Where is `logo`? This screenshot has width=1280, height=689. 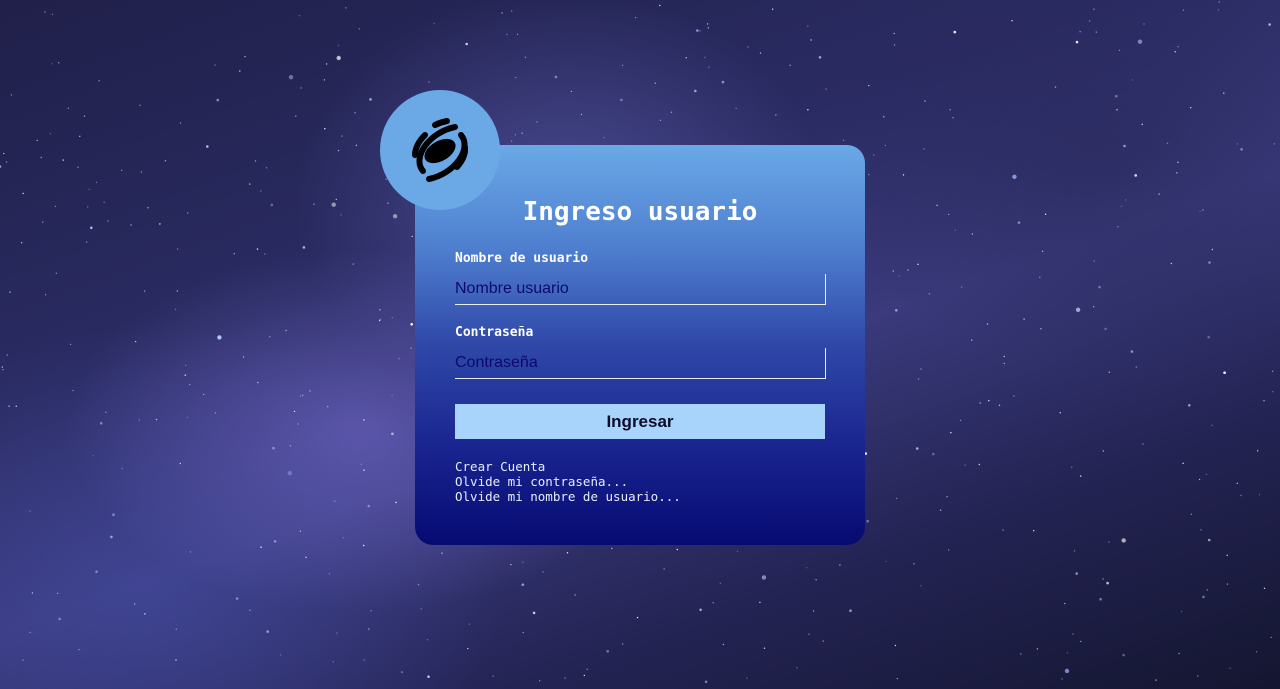 logo is located at coordinates (440, 150).